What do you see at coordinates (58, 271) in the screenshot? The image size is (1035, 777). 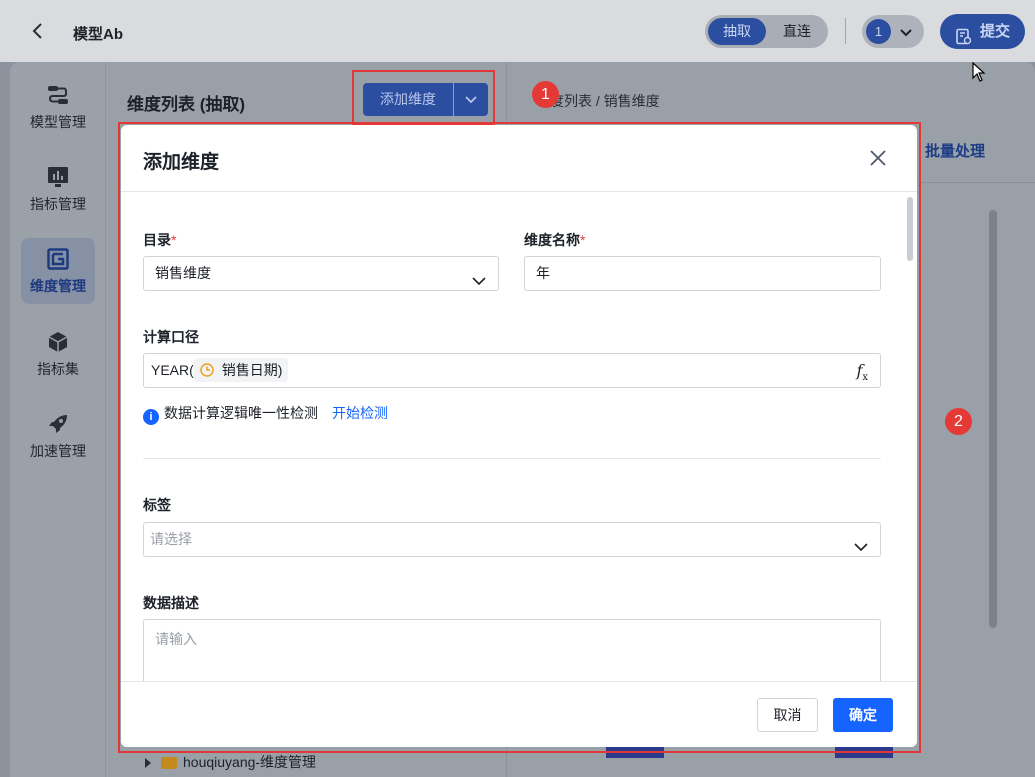 I see `sidebar-item-dimension: 维度管理` at bounding box center [58, 271].